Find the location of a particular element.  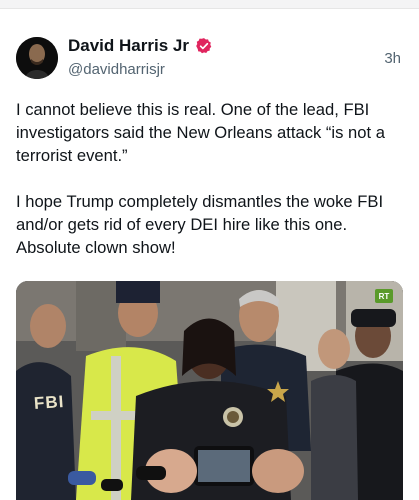

rt-logo-badge: RT is located at coordinates (384, 296).